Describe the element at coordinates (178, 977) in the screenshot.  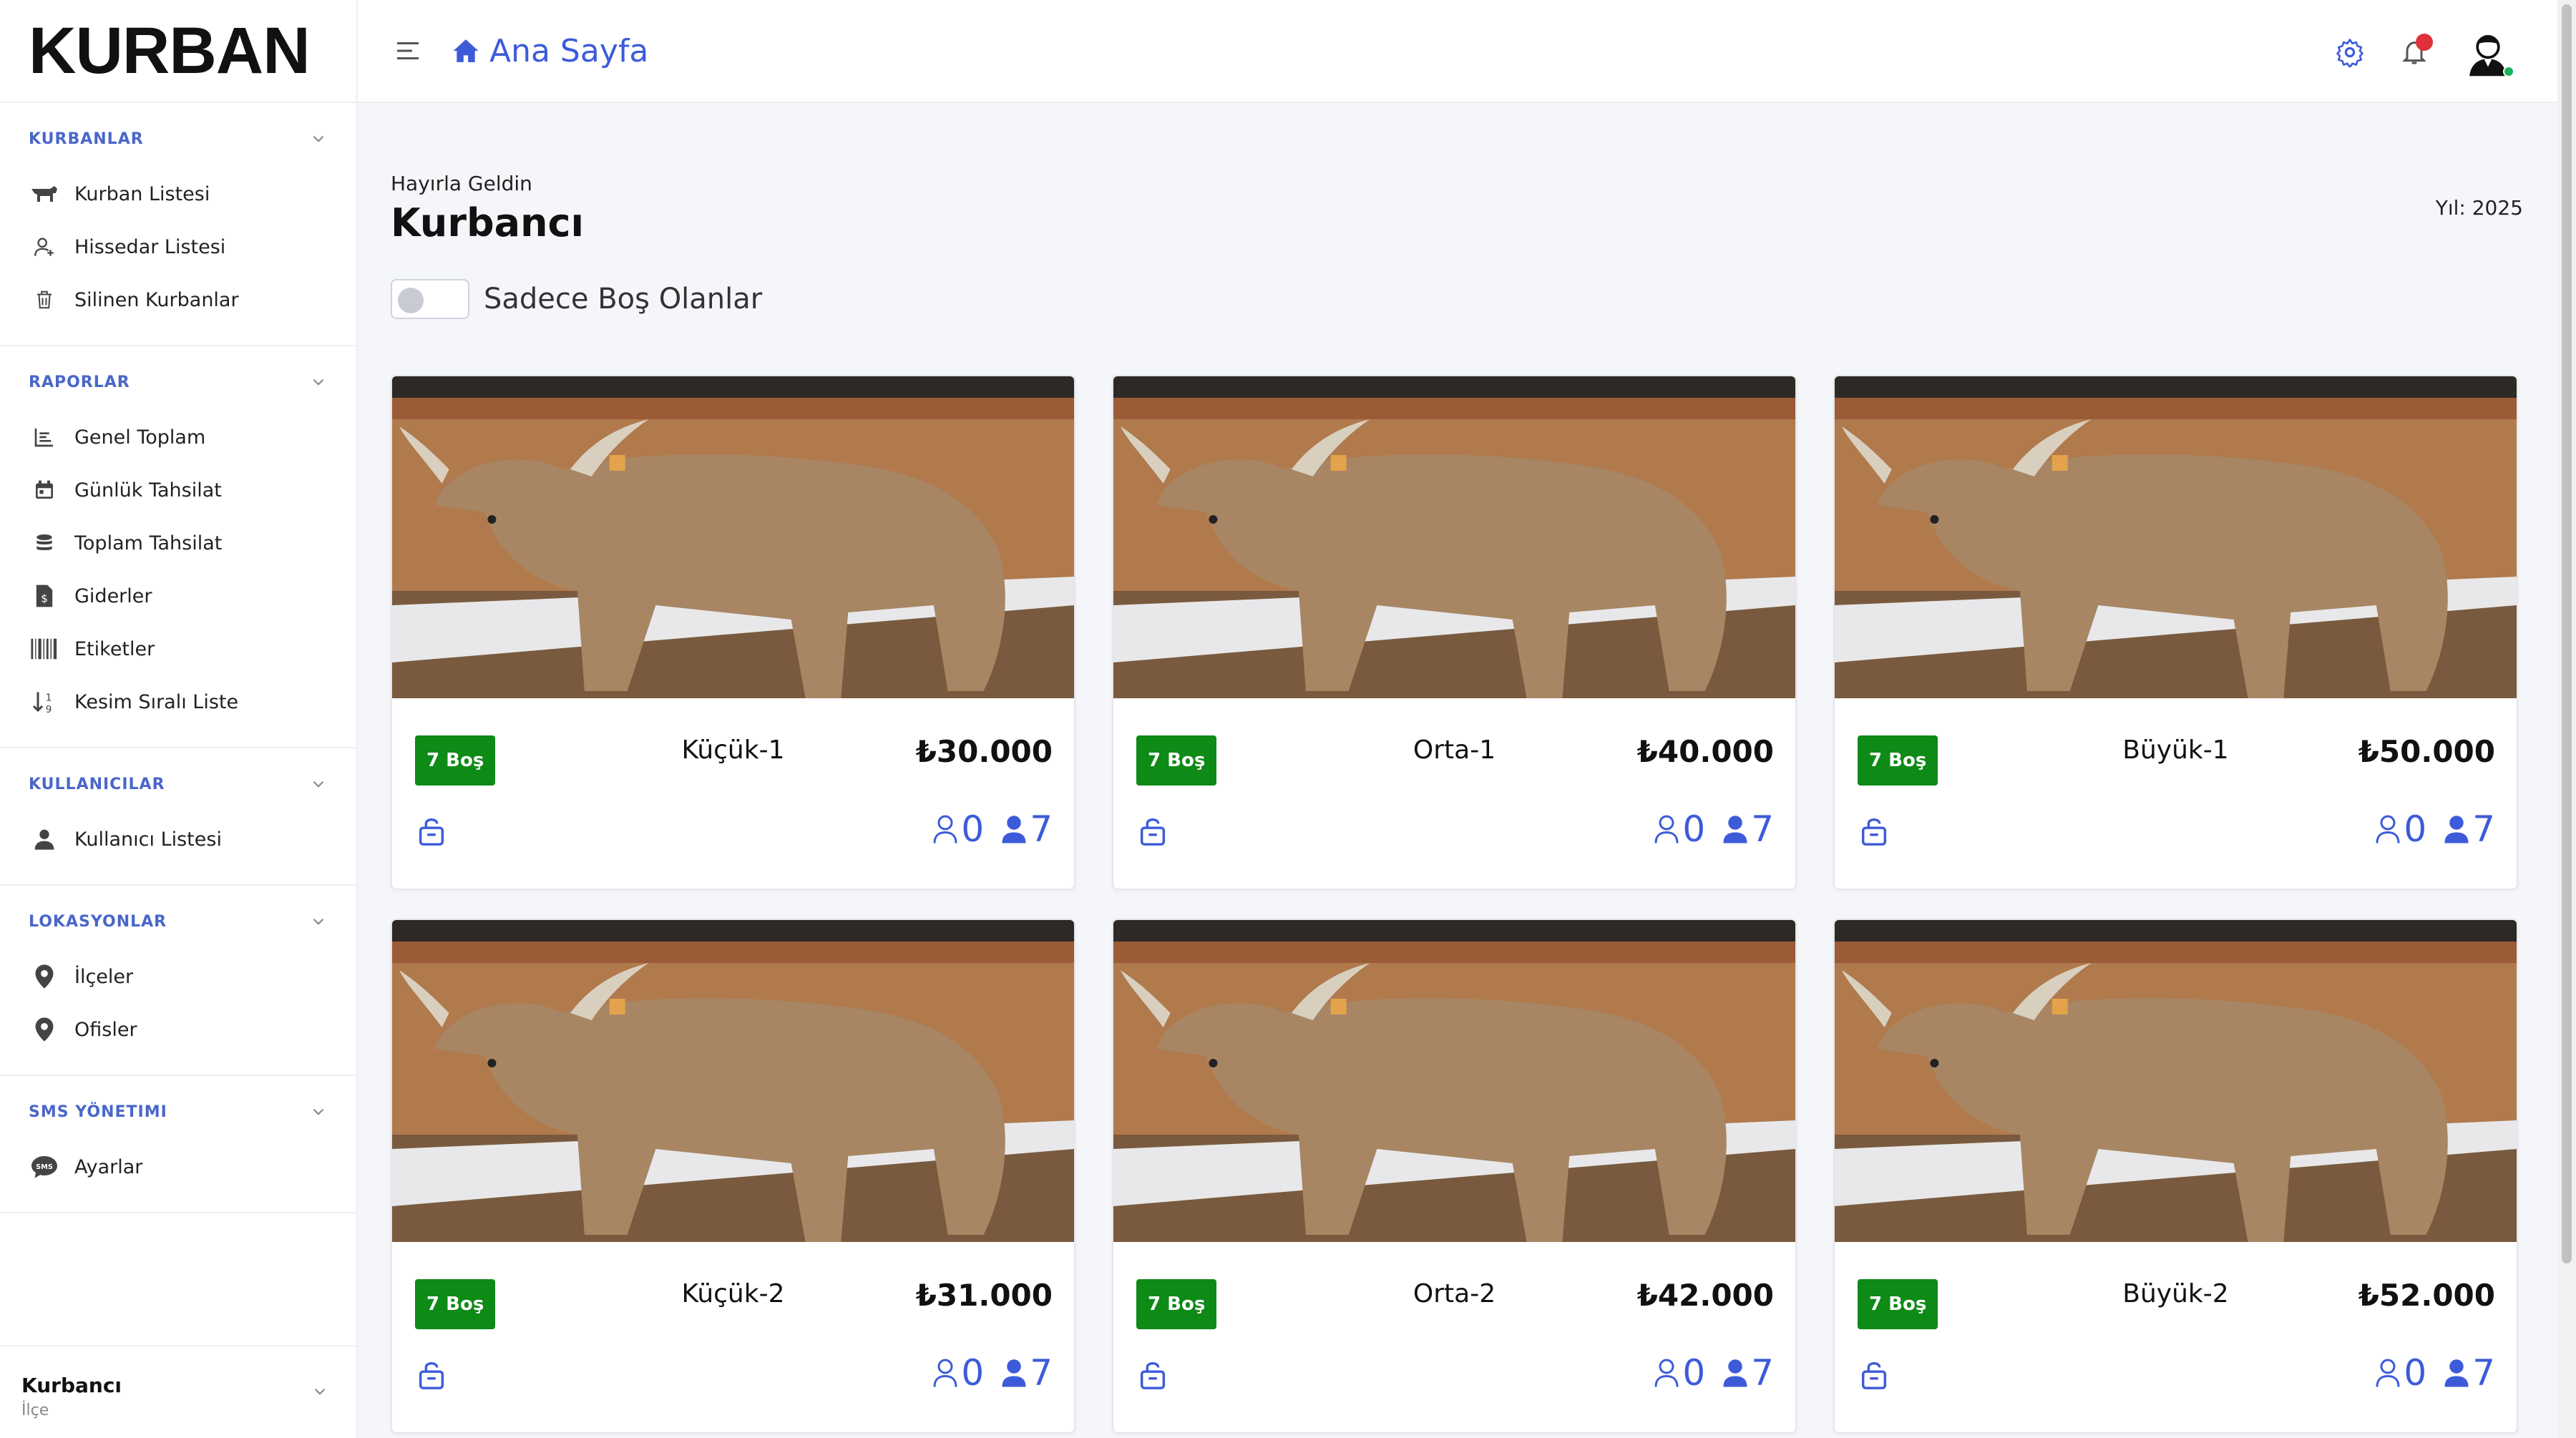
I see `sidebar-item-ilceler: İlçeler` at that location.